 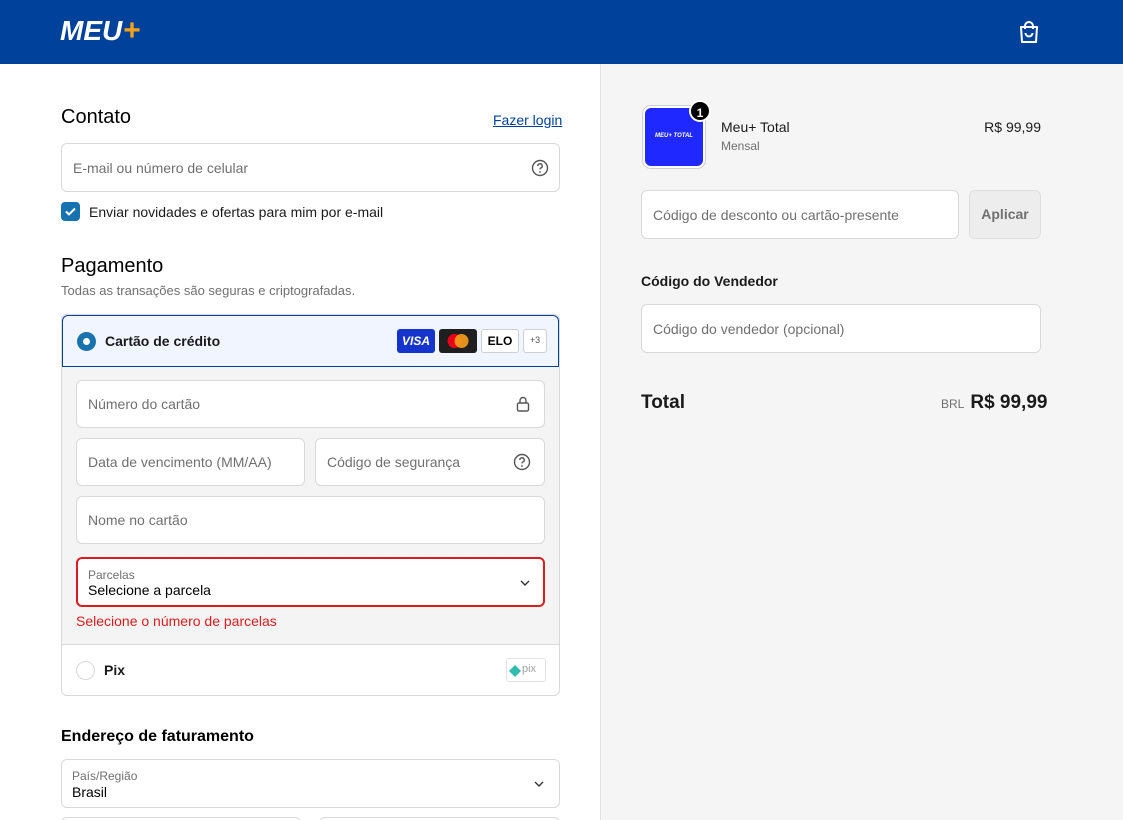 I want to click on installments-label: Parcelas, so click(x=111, y=575).